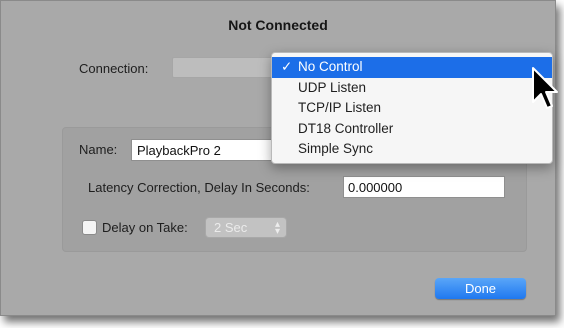 This screenshot has height=328, width=564. Describe the element at coordinates (227, 67) in the screenshot. I see `connection-popup` at that location.